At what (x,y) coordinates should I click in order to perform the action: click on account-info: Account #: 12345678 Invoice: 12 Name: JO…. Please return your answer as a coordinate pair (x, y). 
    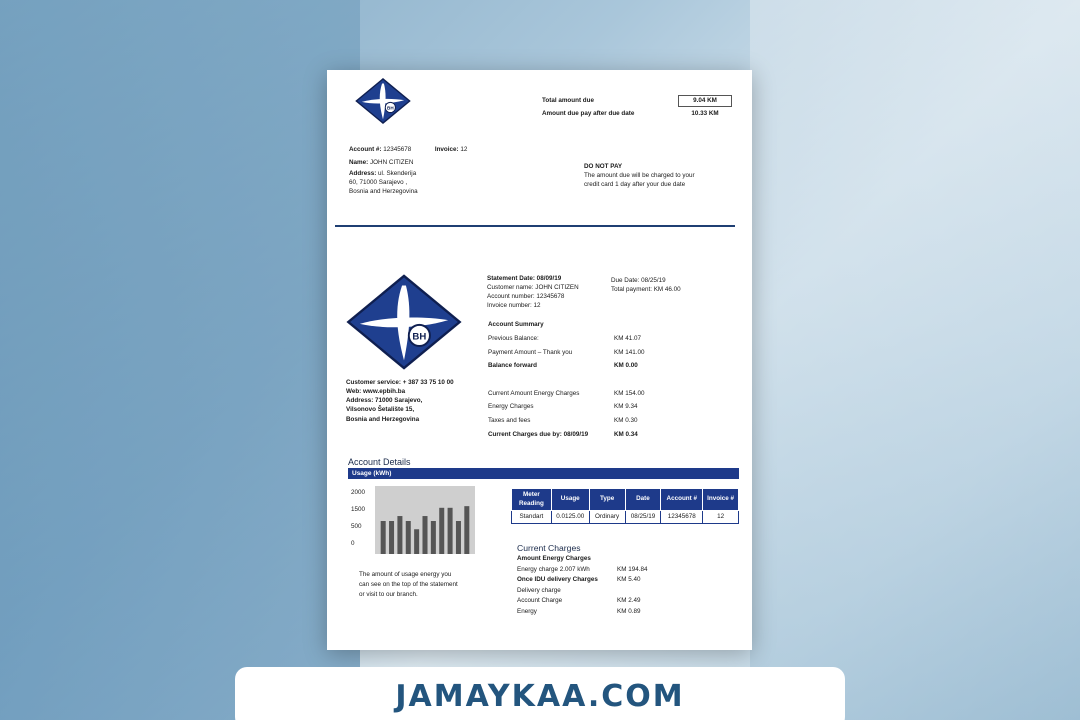
    Looking at the image, I should click on (424, 170).